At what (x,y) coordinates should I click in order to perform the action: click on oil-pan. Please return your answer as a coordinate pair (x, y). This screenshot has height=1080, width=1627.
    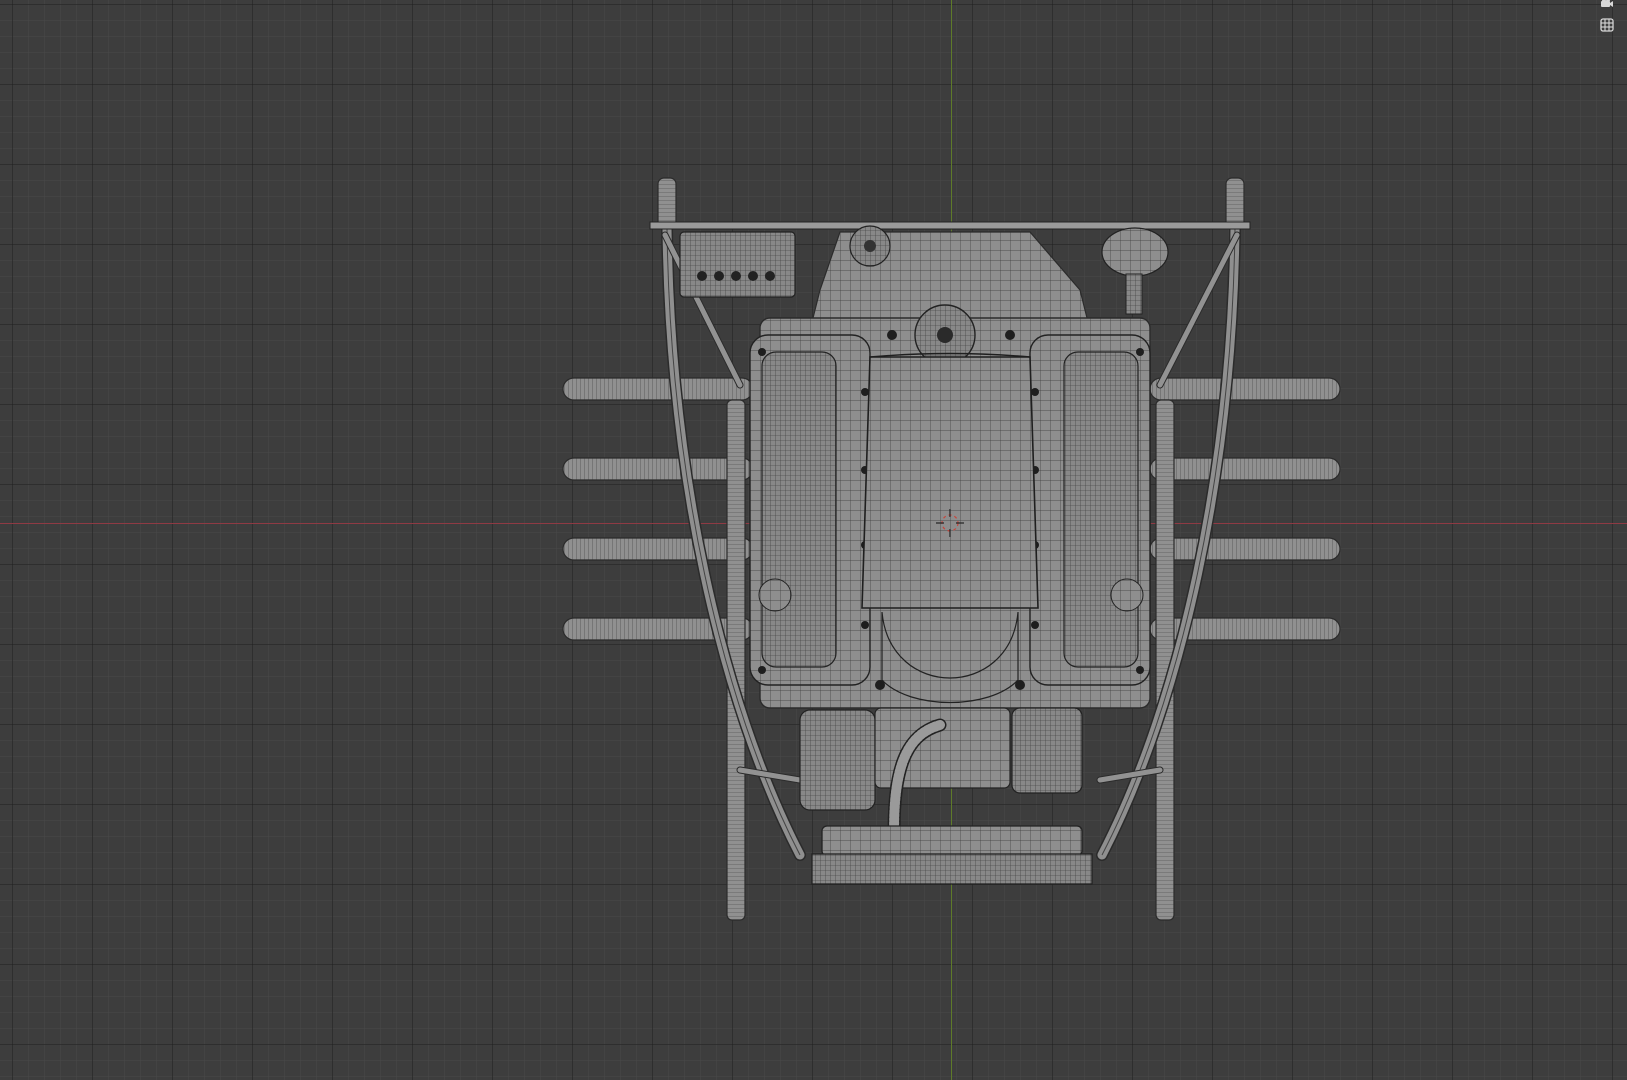
    Looking at the image, I should click on (952, 841).